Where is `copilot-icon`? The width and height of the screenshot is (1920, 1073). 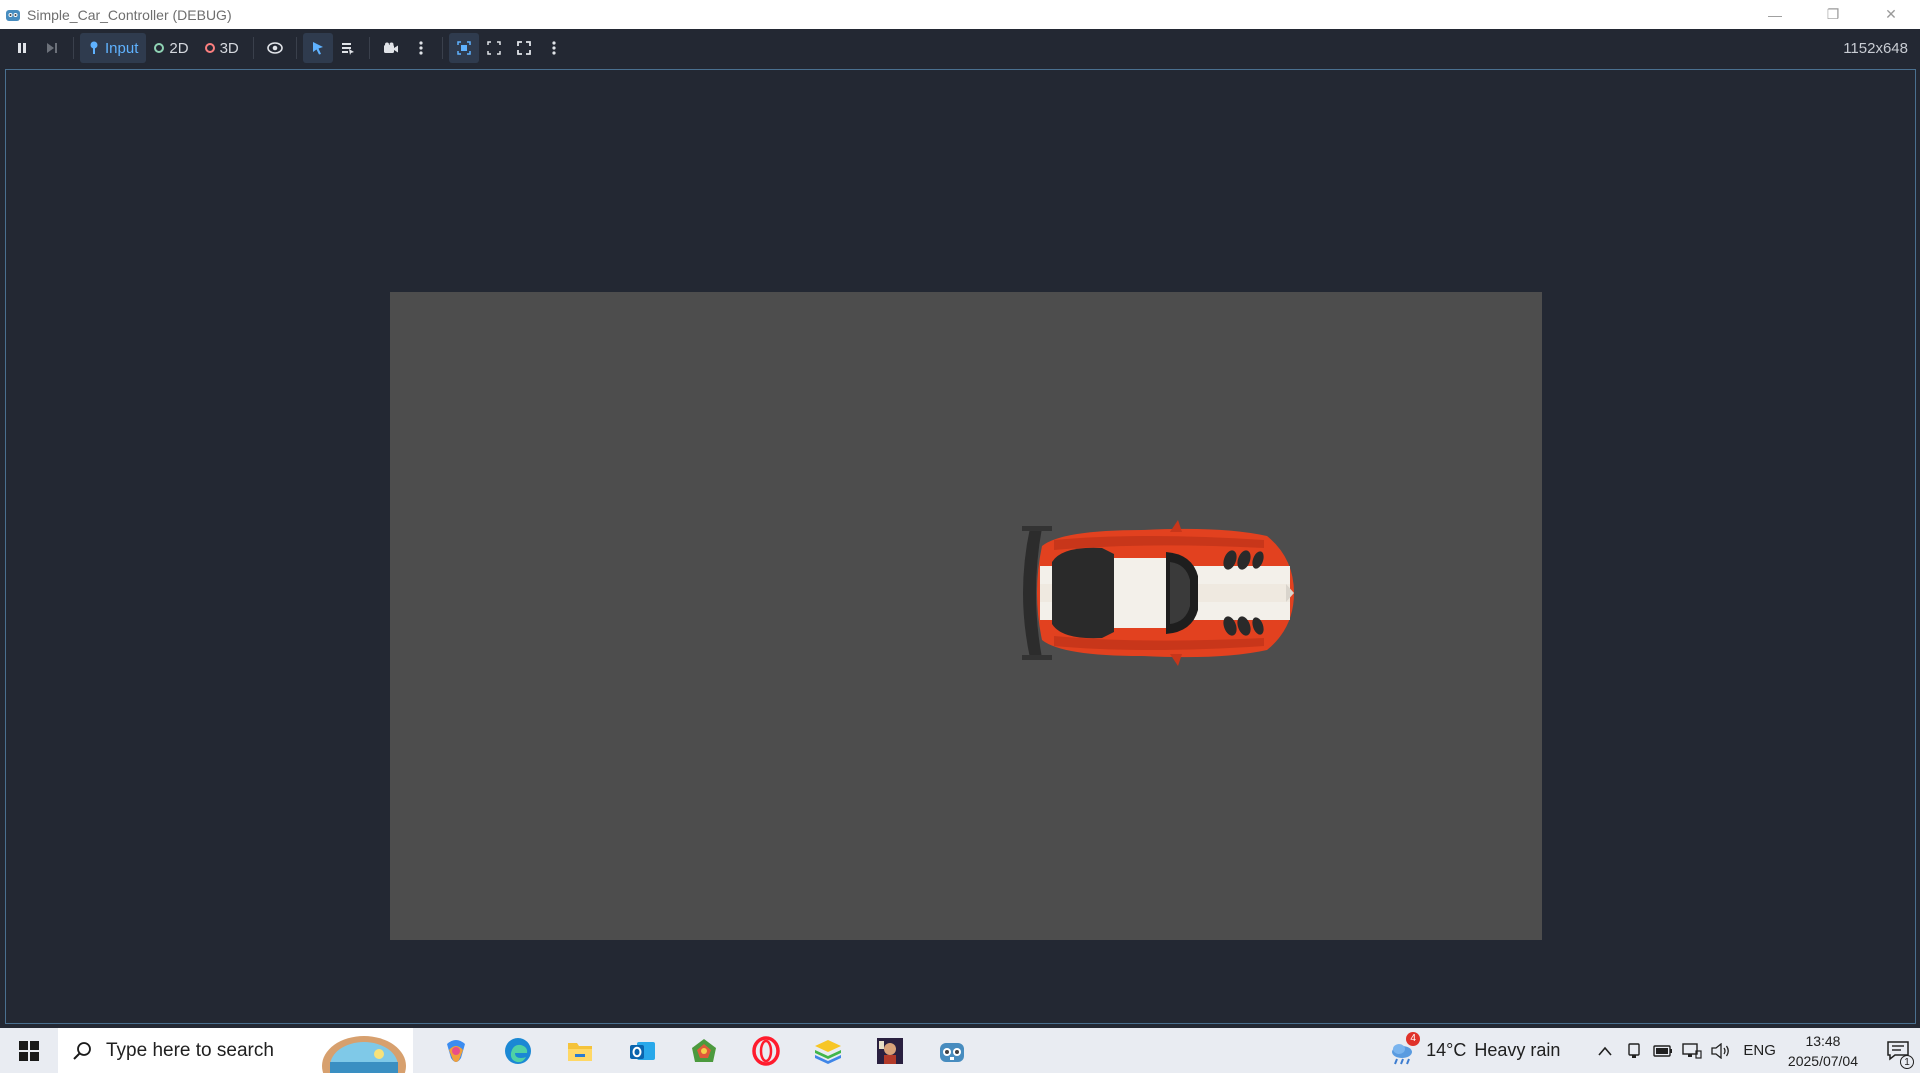
copilot-icon is located at coordinates (456, 1050).